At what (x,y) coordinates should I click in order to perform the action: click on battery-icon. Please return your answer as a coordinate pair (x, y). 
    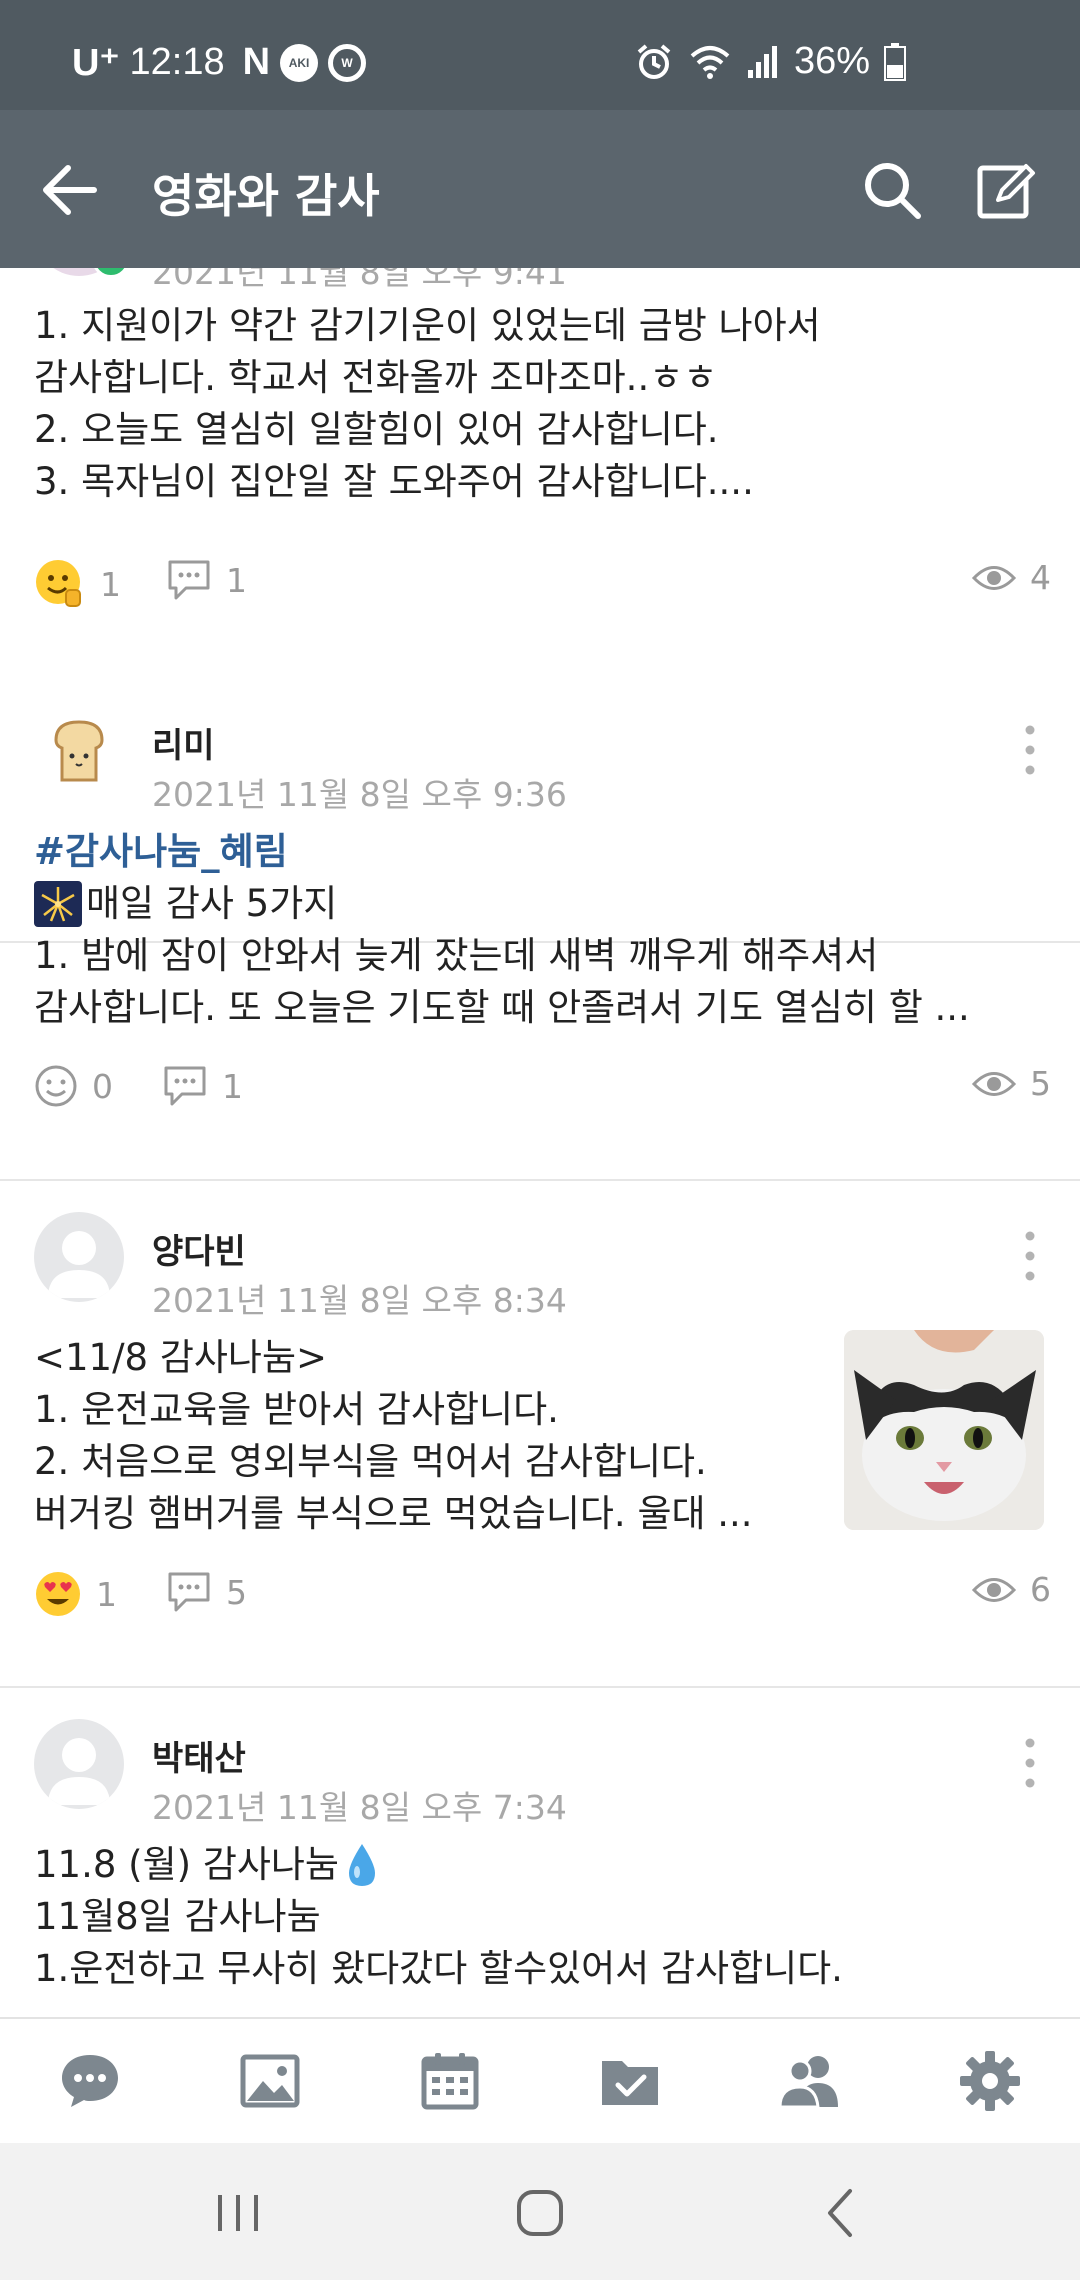
    Looking at the image, I should click on (895, 61).